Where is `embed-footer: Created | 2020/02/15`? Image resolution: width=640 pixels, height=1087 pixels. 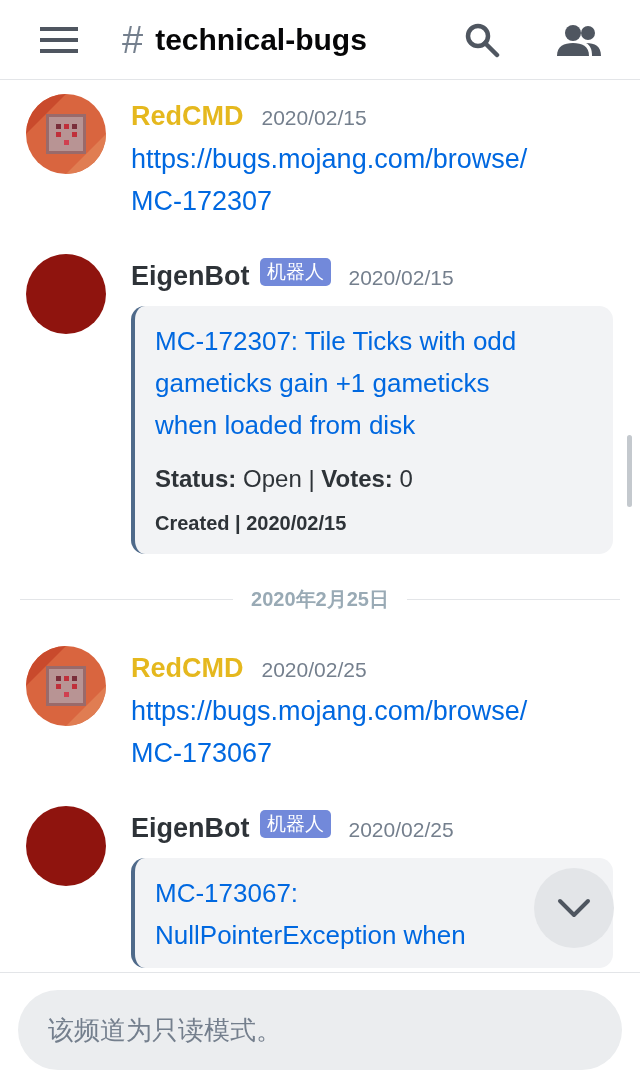
embed-footer: Created | 2020/02/15 is located at coordinates (374, 523).